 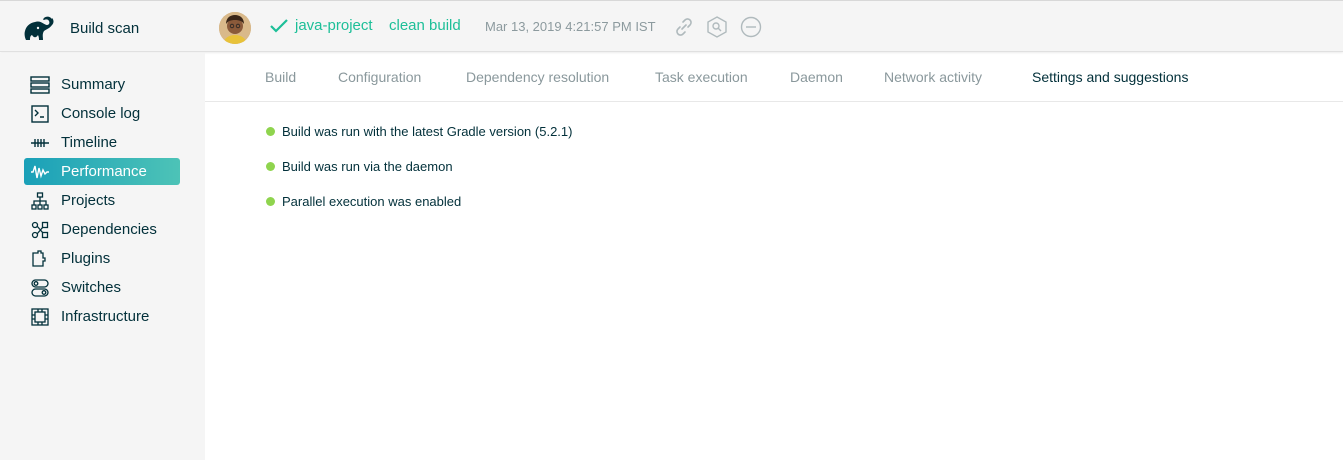 What do you see at coordinates (40, 288) in the screenshot?
I see `switches-icon` at bounding box center [40, 288].